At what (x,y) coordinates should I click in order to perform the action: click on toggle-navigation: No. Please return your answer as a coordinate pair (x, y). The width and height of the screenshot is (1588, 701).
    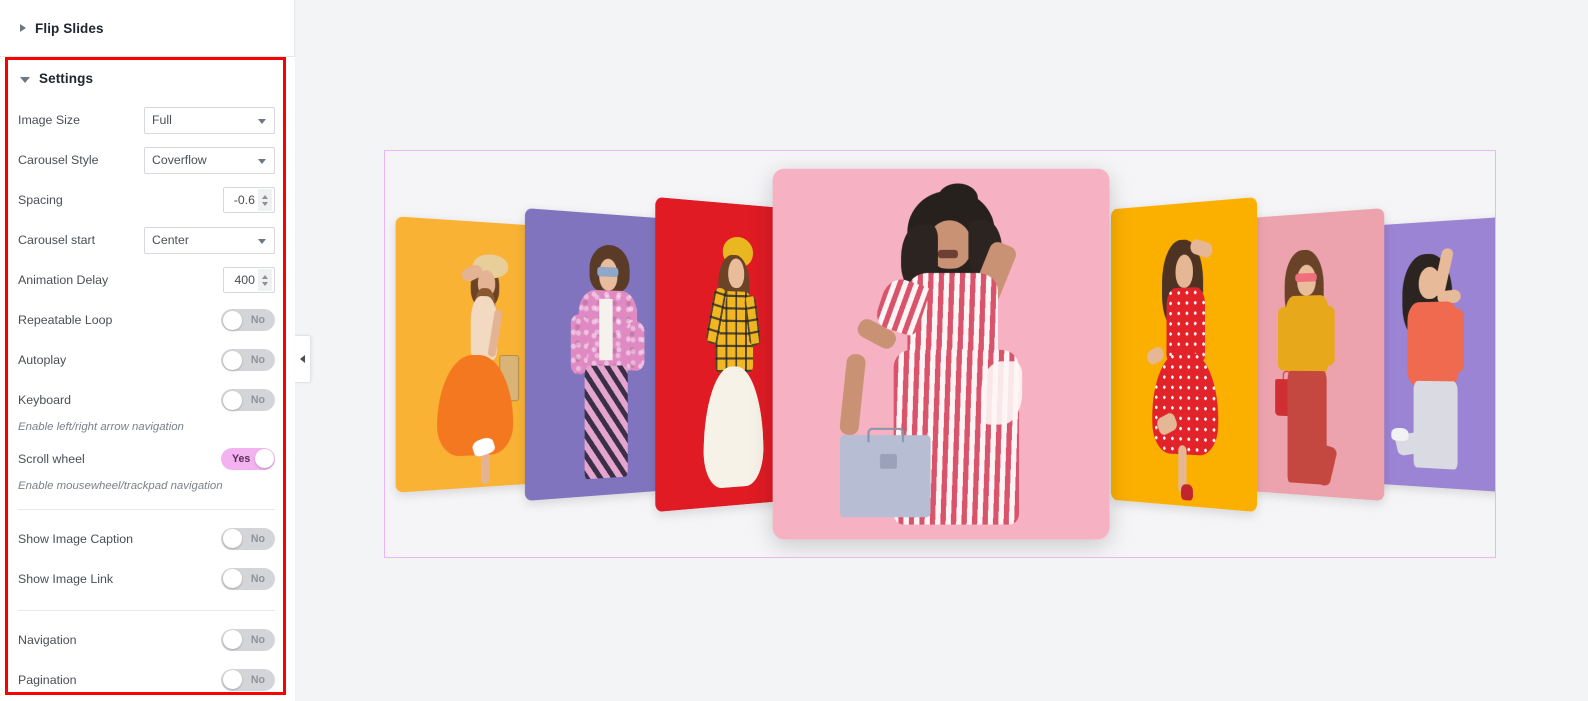
    Looking at the image, I should click on (248, 639).